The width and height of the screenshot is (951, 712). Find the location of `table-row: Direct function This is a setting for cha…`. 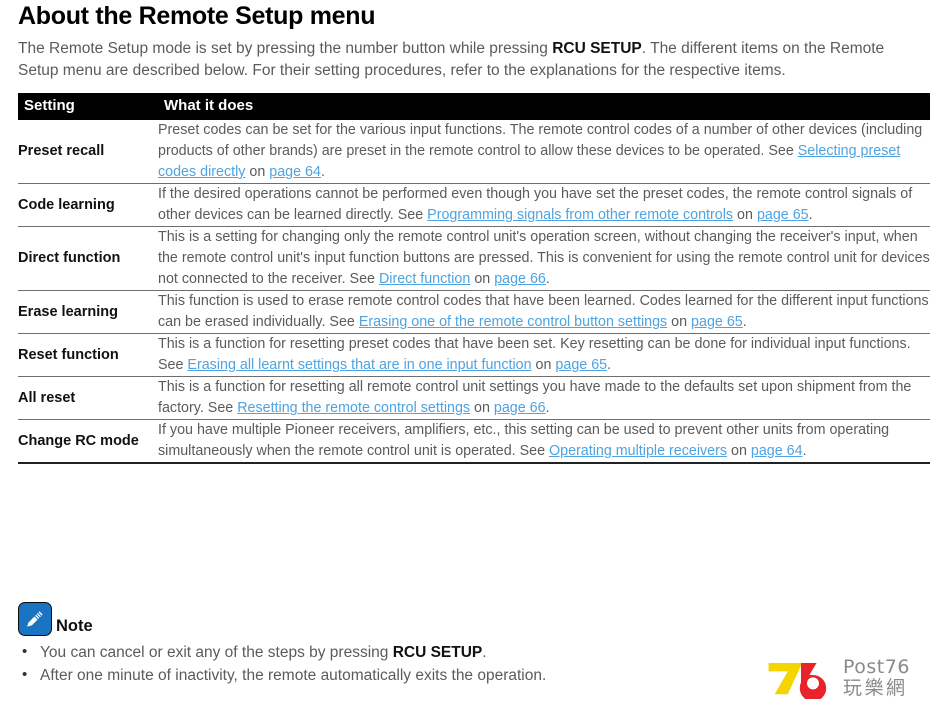

table-row: Direct function This is a setting for cha… is located at coordinates (474, 259).